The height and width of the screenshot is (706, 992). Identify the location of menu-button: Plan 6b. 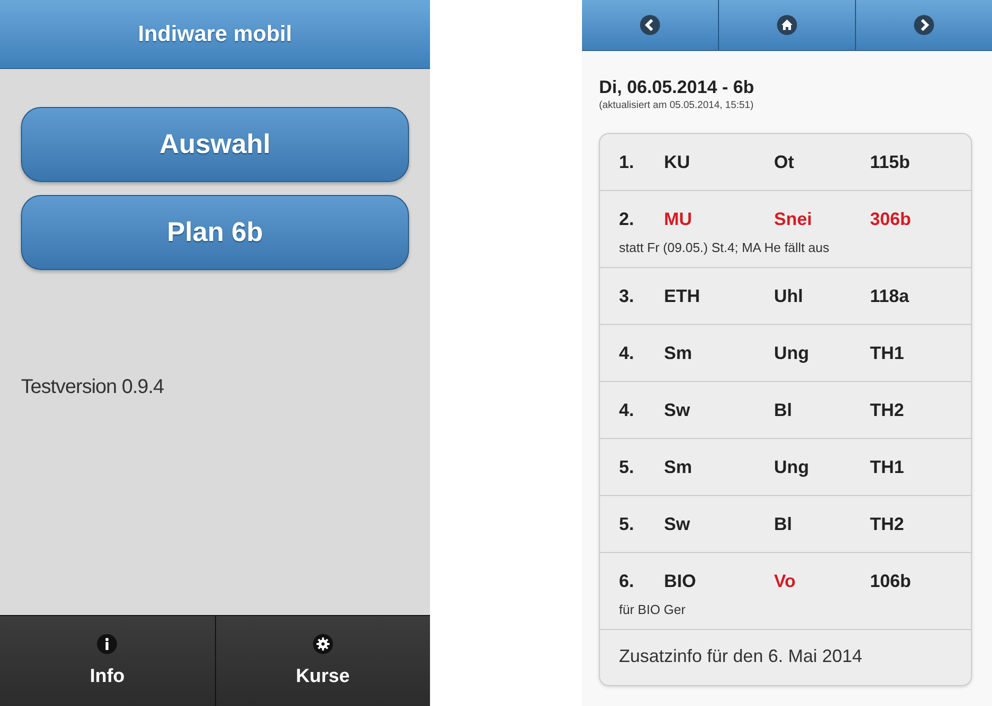
(215, 232).